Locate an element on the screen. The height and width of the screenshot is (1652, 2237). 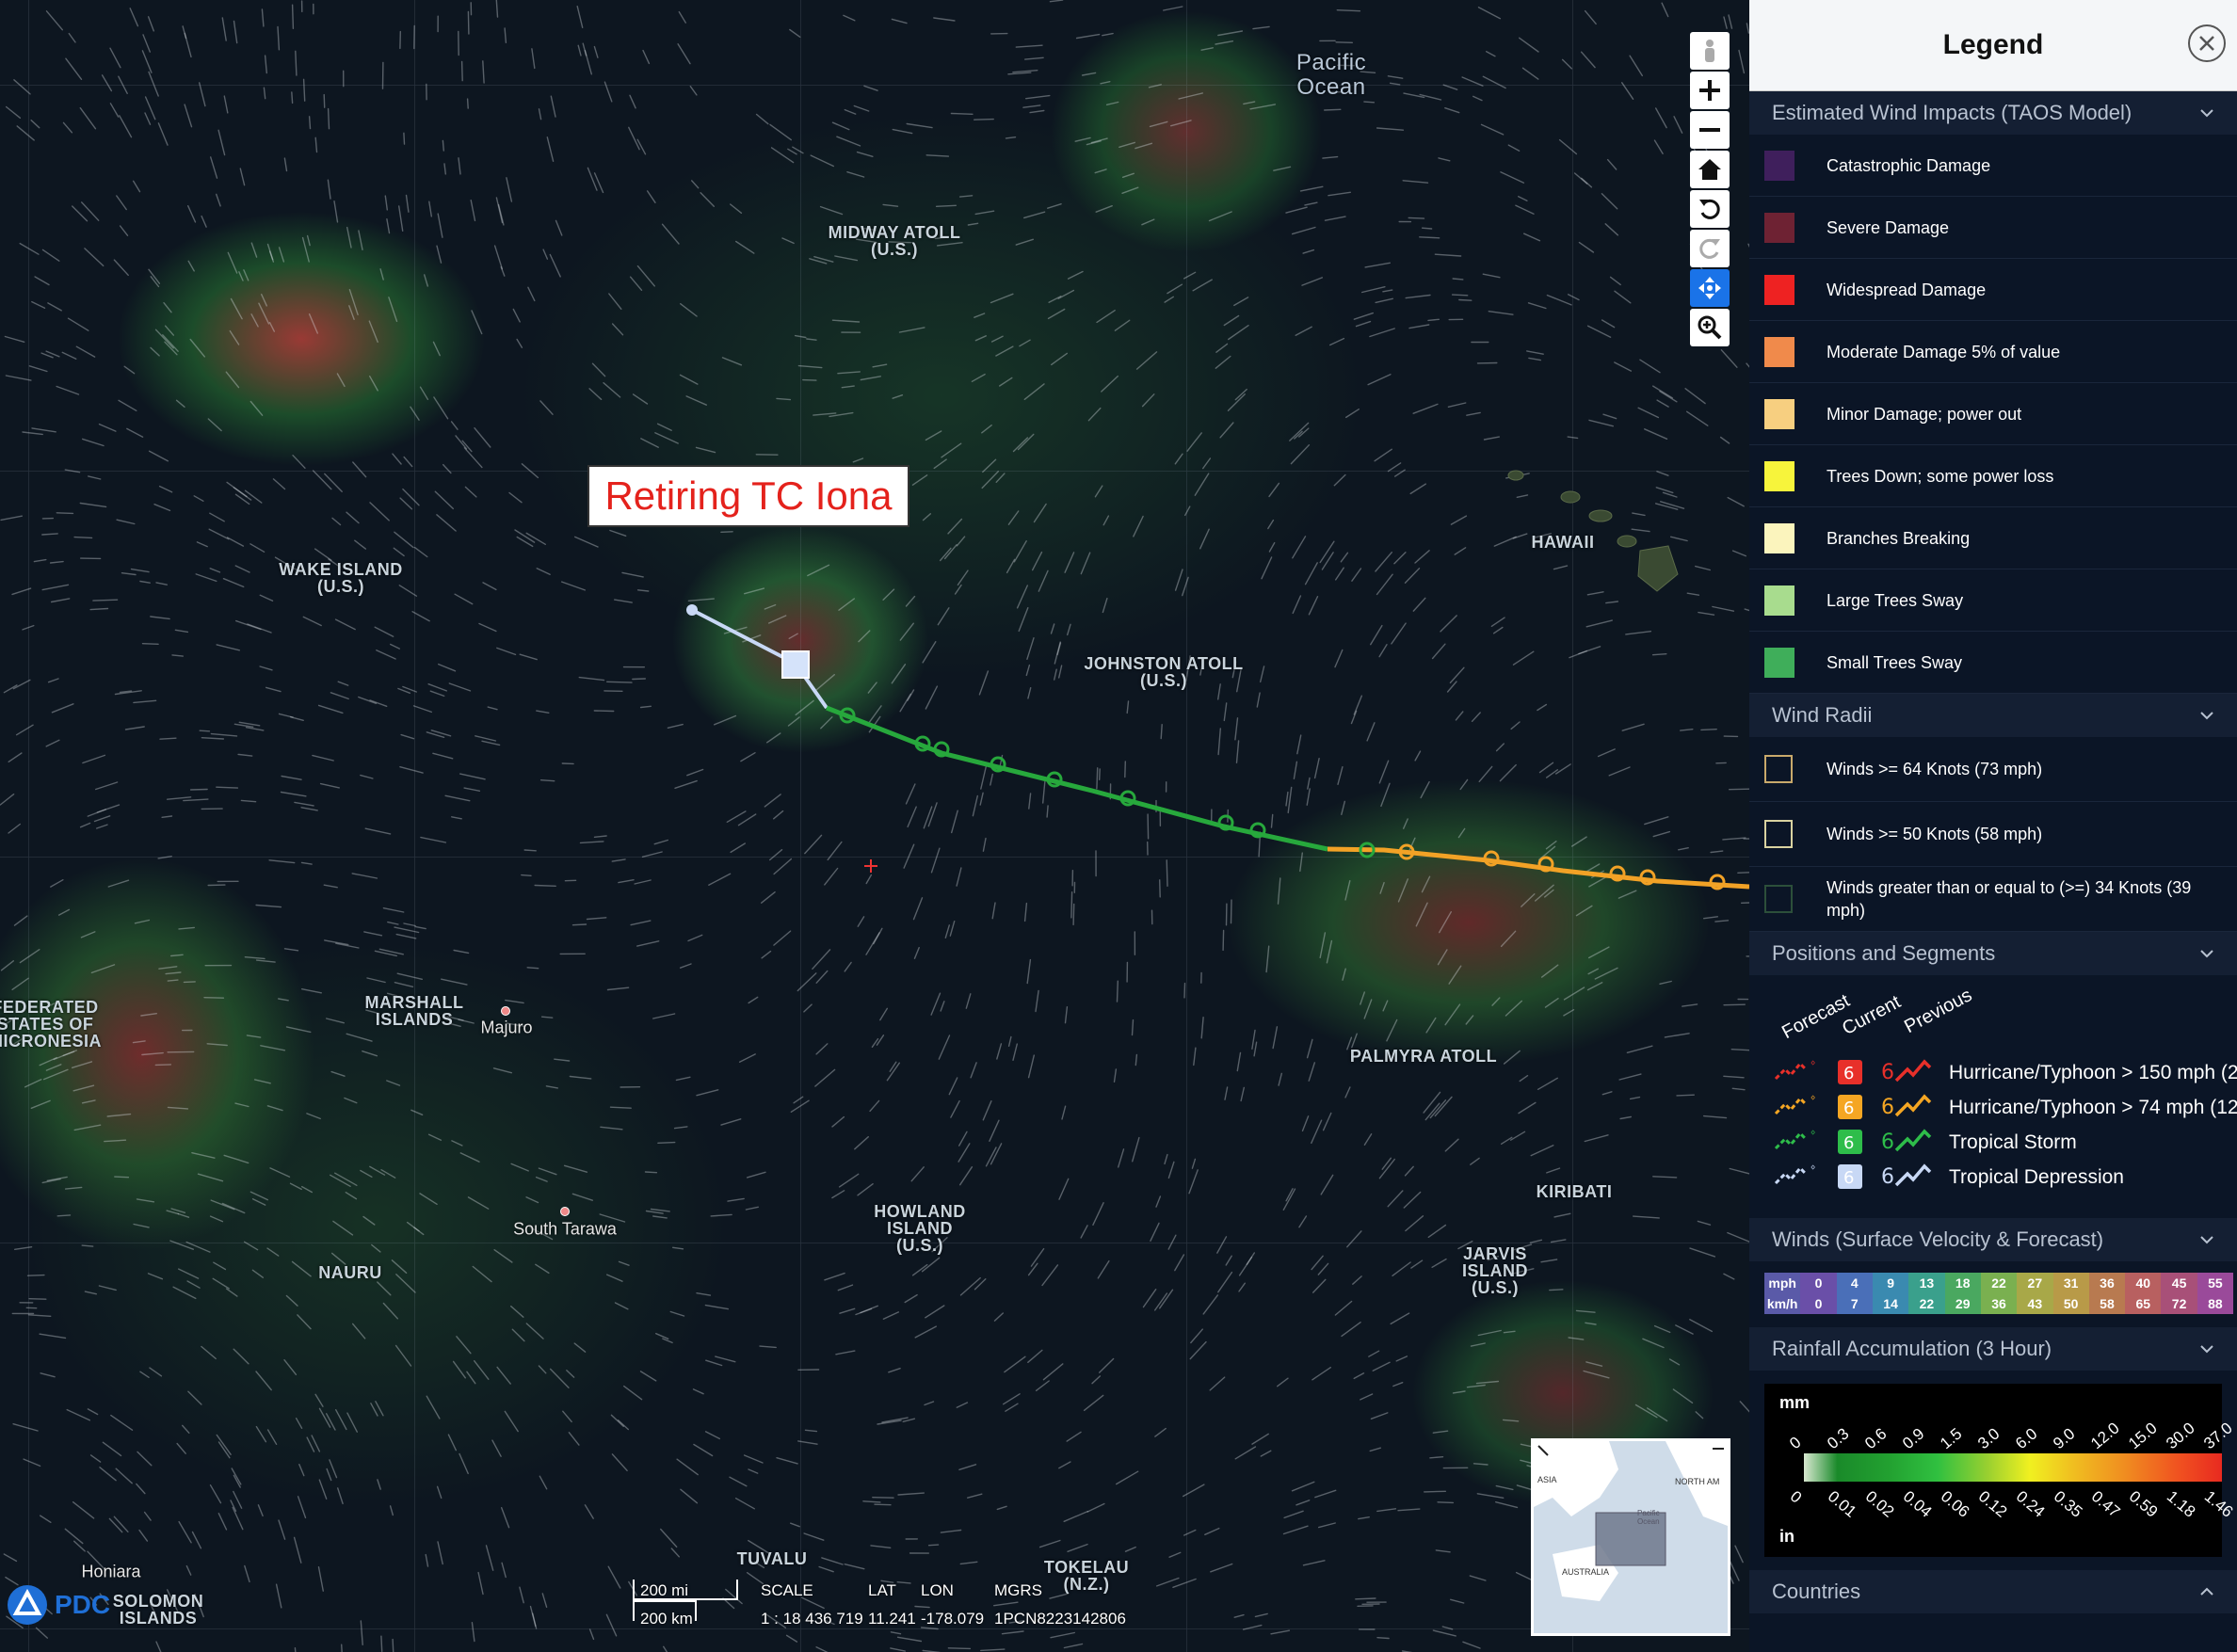
radii-item: Winds >= 50 Knots (58 mph) is located at coordinates (1993, 834).